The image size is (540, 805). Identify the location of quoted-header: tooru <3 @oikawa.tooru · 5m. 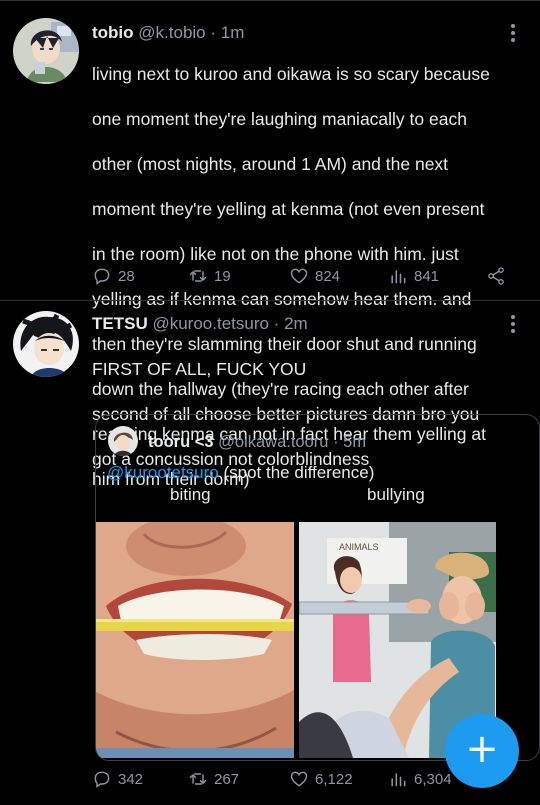
(257, 442).